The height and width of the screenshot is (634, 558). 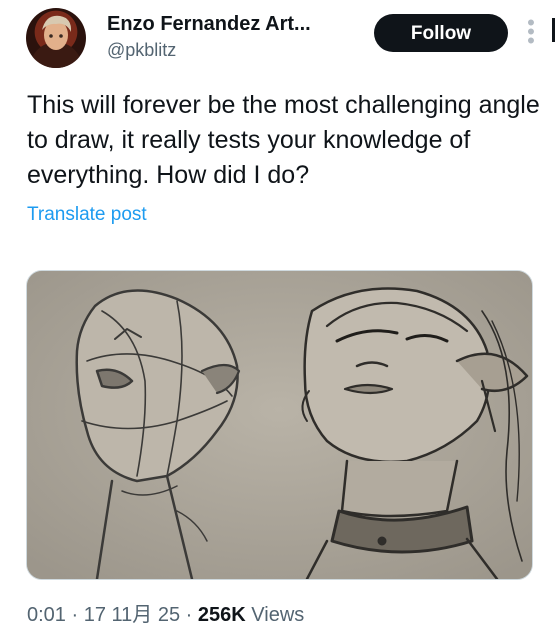 I want to click on views-label: Views, so click(x=278, y=615).